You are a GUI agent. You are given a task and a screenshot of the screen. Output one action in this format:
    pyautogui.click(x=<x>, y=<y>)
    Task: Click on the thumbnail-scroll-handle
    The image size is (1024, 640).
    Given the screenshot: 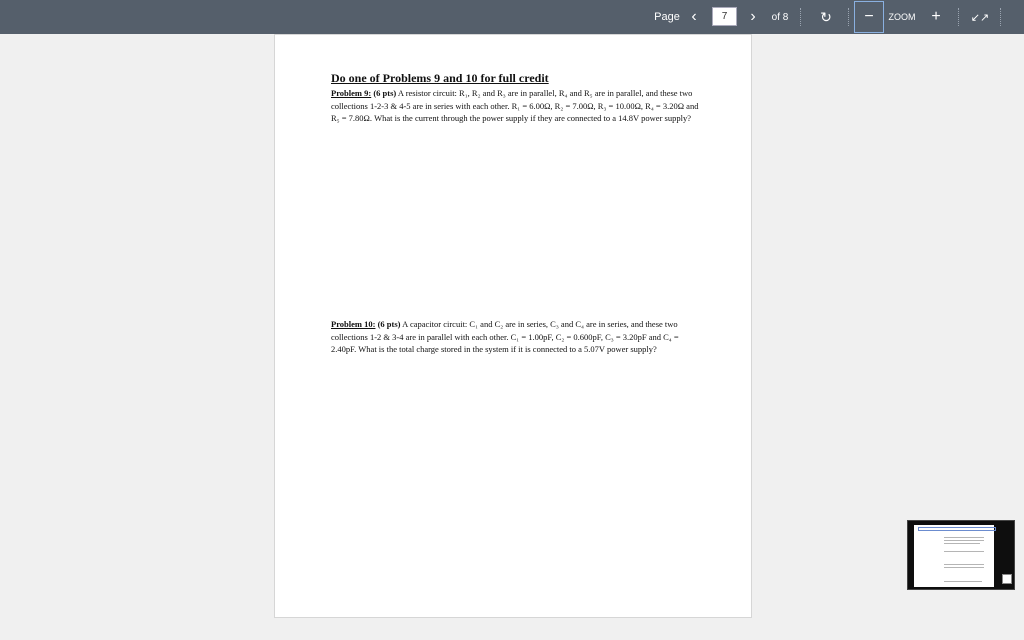 What is the action you would take?
    pyautogui.click(x=1007, y=579)
    